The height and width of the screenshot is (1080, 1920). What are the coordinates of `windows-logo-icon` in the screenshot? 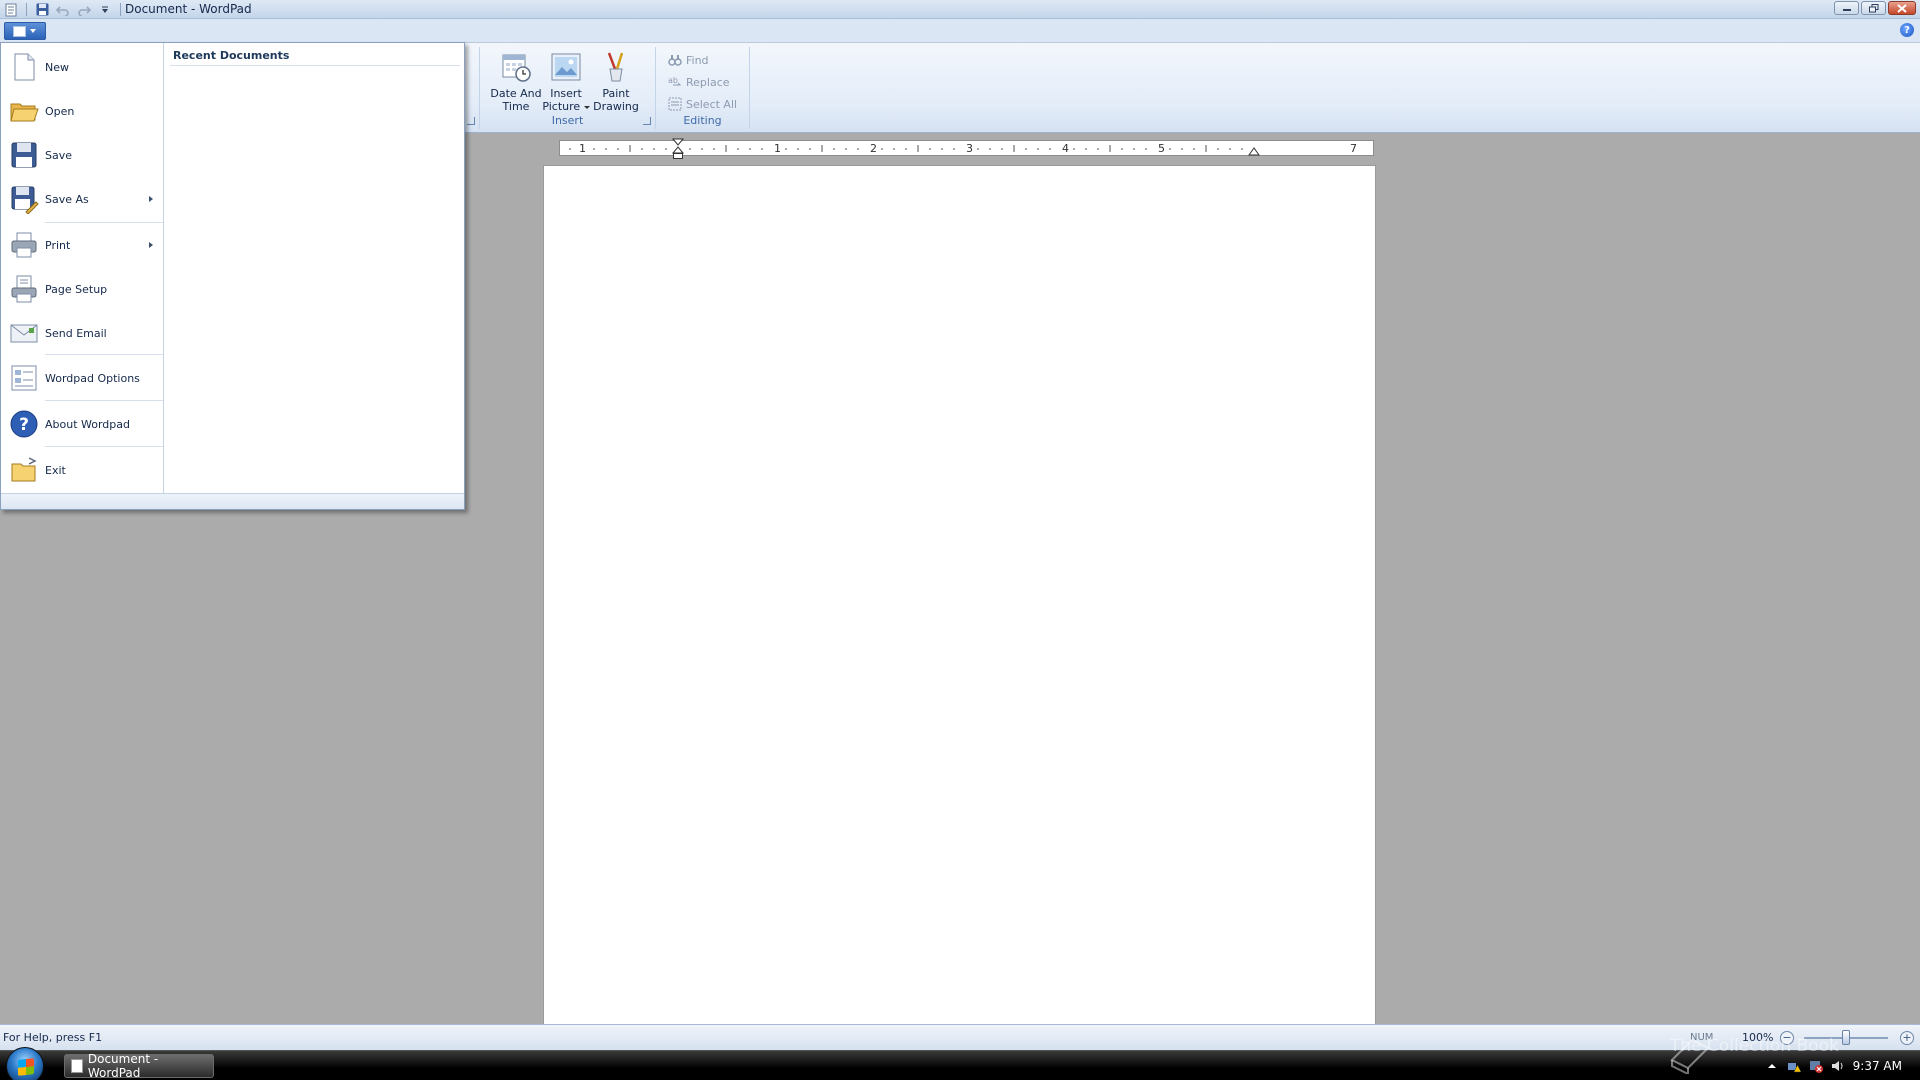 It's located at (26, 1067).